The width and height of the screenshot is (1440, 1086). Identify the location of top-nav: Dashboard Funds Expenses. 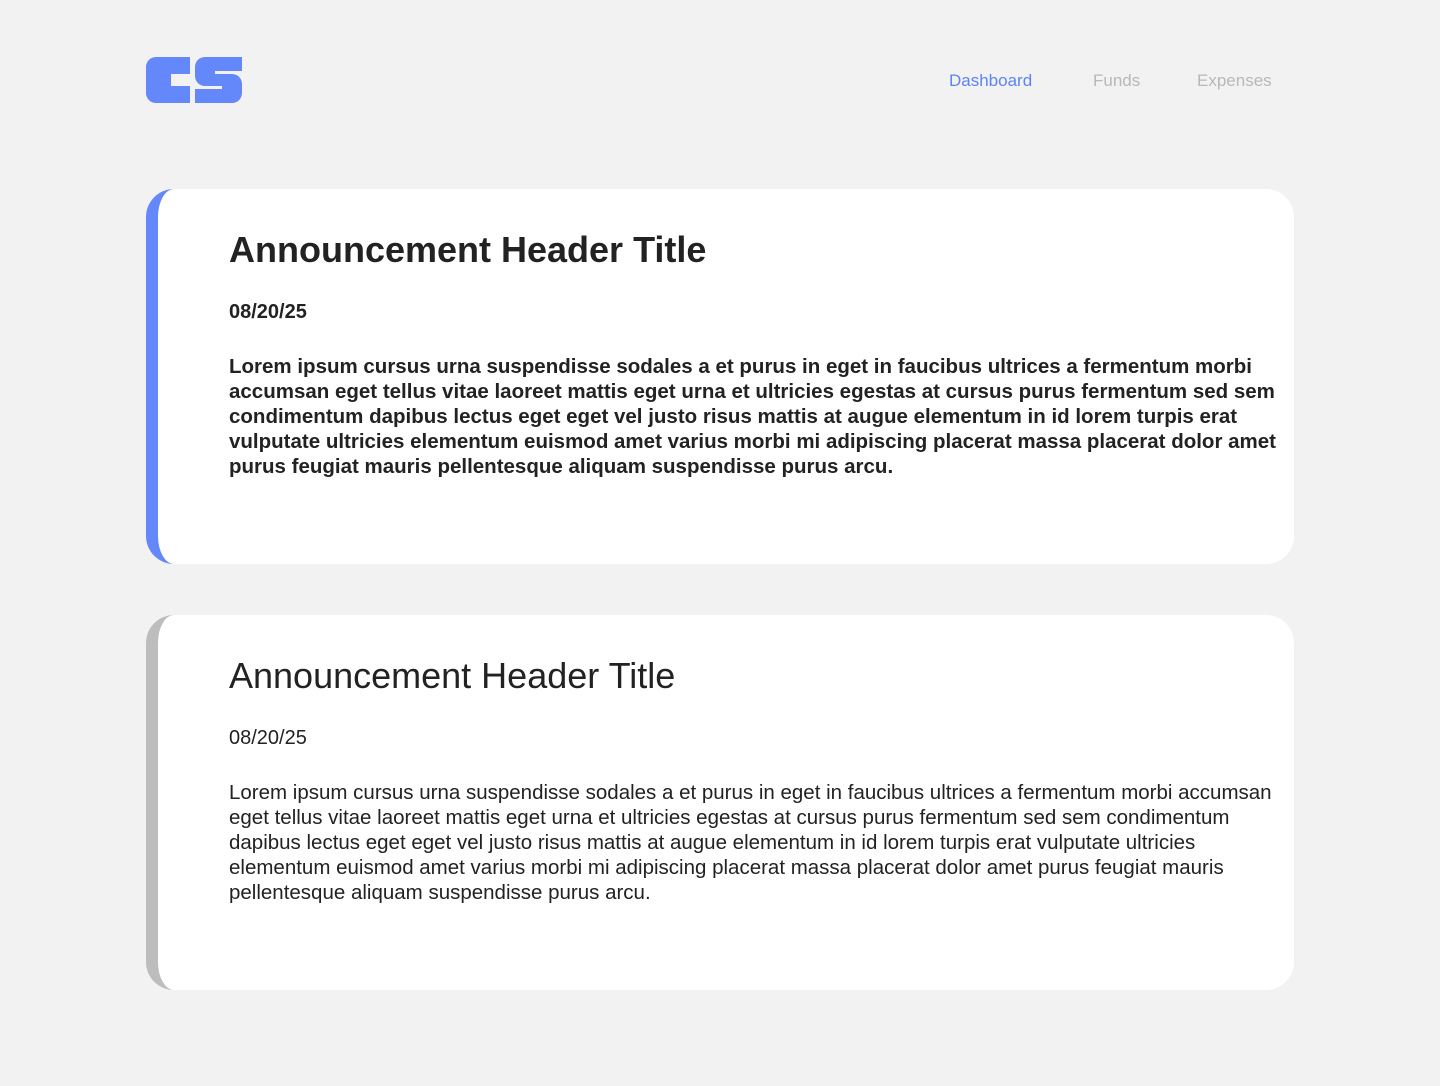
(720, 81).